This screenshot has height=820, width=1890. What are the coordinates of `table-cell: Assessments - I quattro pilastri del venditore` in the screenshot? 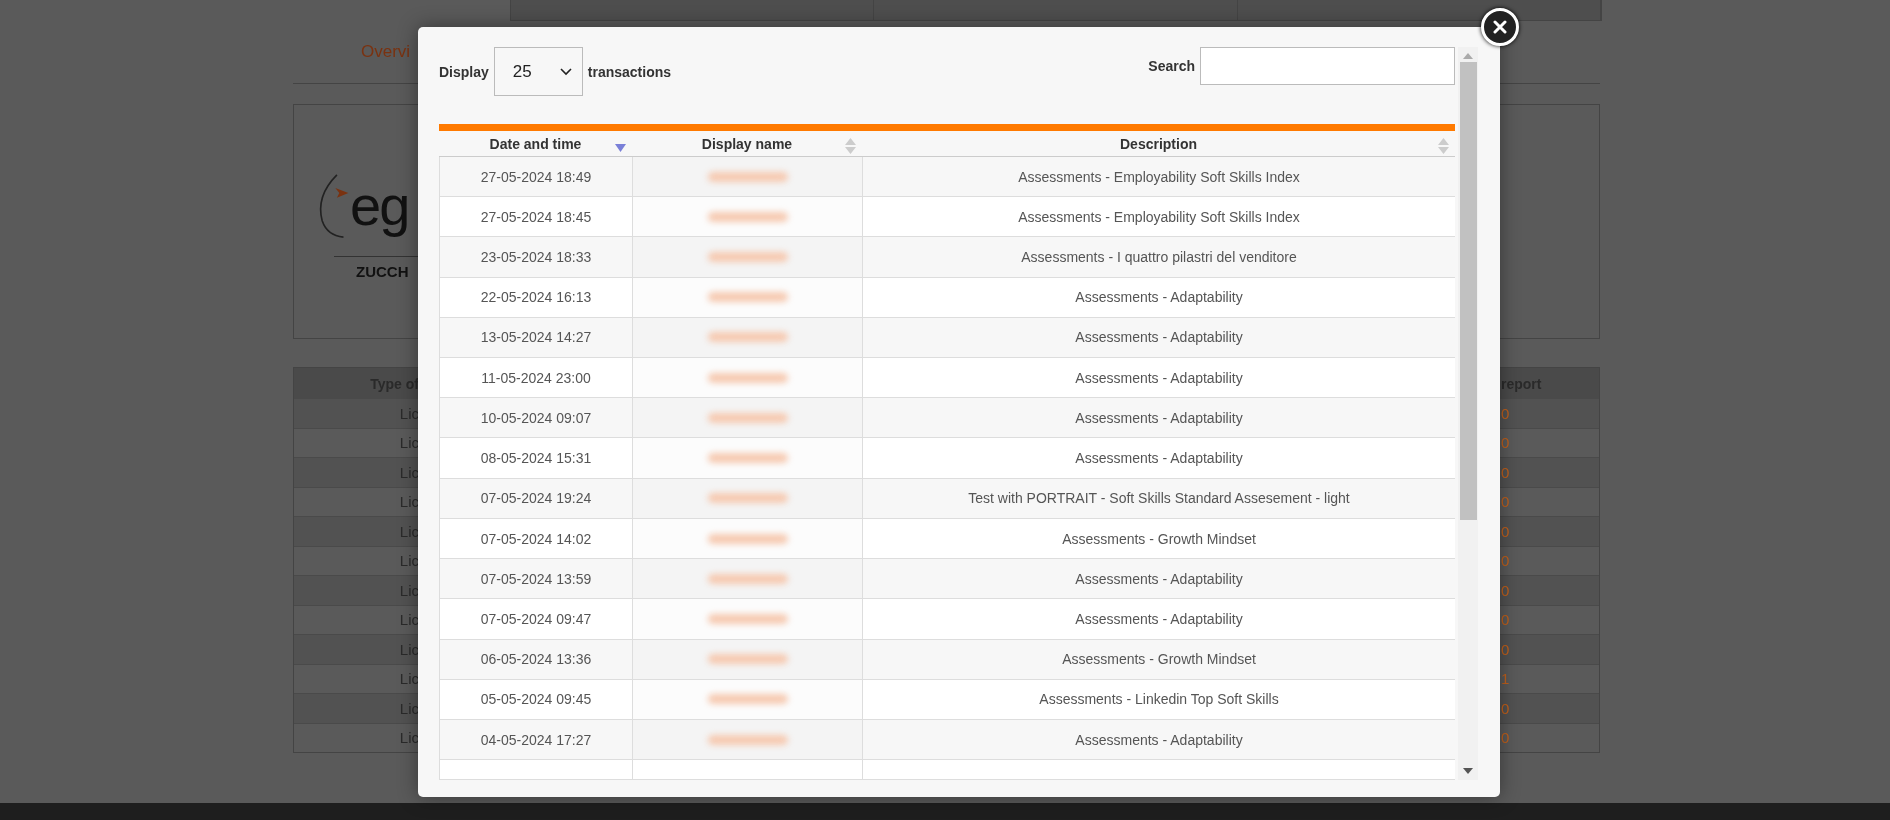 It's located at (1158, 257).